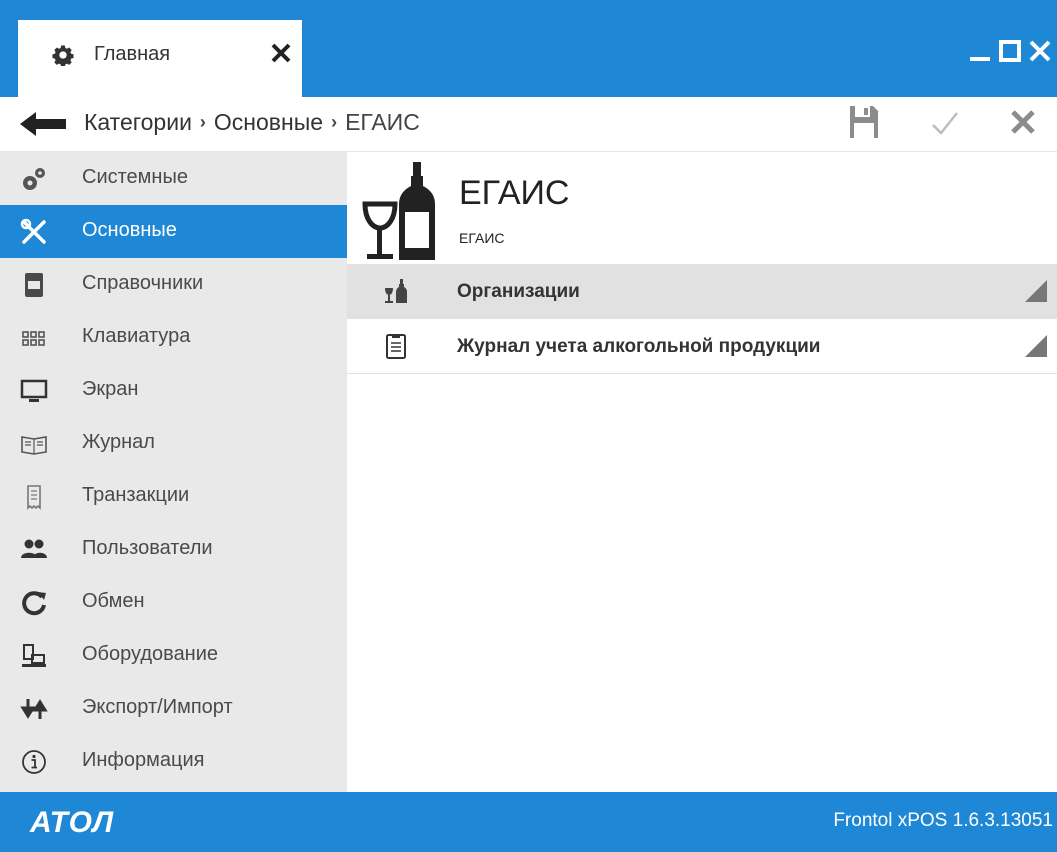  I want to click on gears-icon, so click(34, 179).